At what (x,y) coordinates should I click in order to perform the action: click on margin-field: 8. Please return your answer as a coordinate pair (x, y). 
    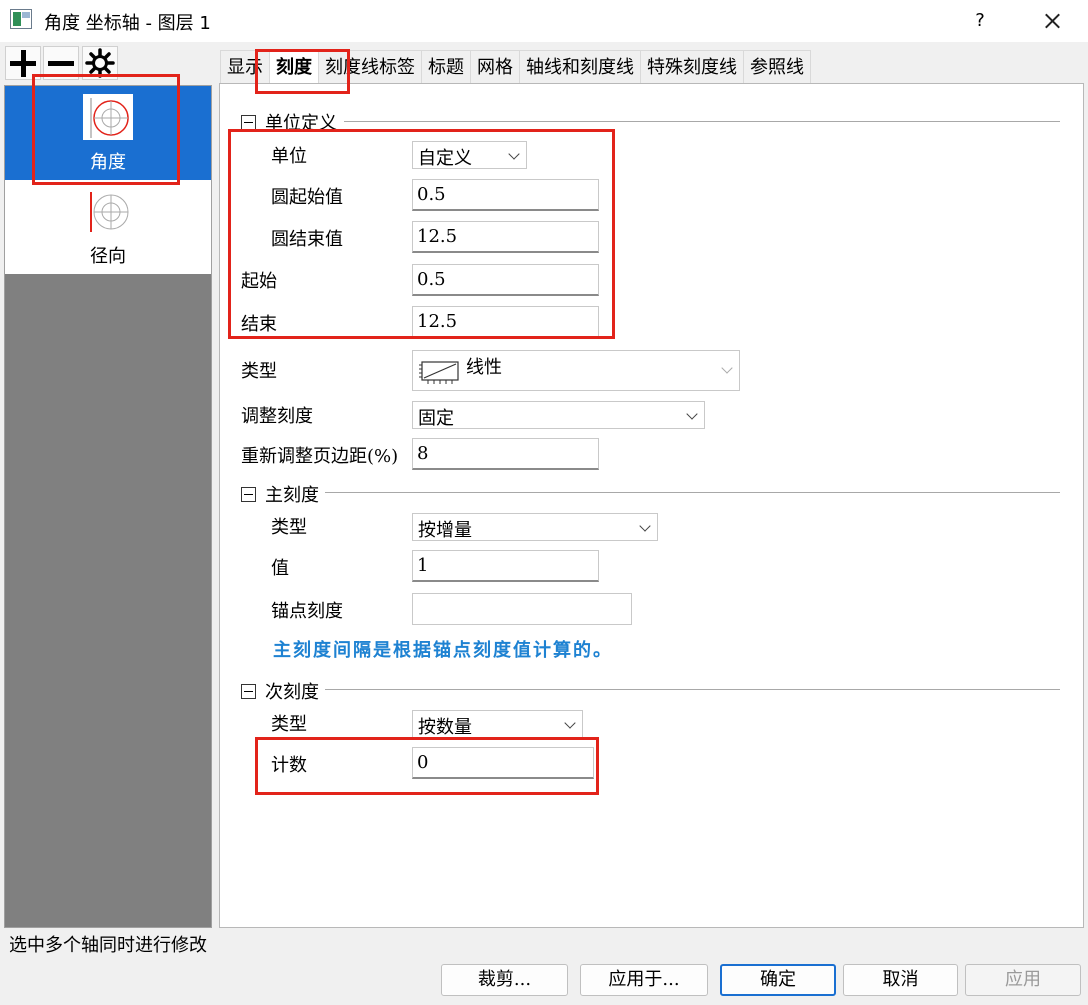
    Looking at the image, I should click on (505, 454).